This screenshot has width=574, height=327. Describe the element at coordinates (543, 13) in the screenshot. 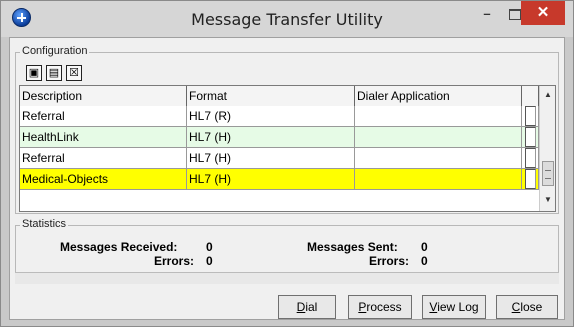

I see `close-window-button: ✕` at that location.